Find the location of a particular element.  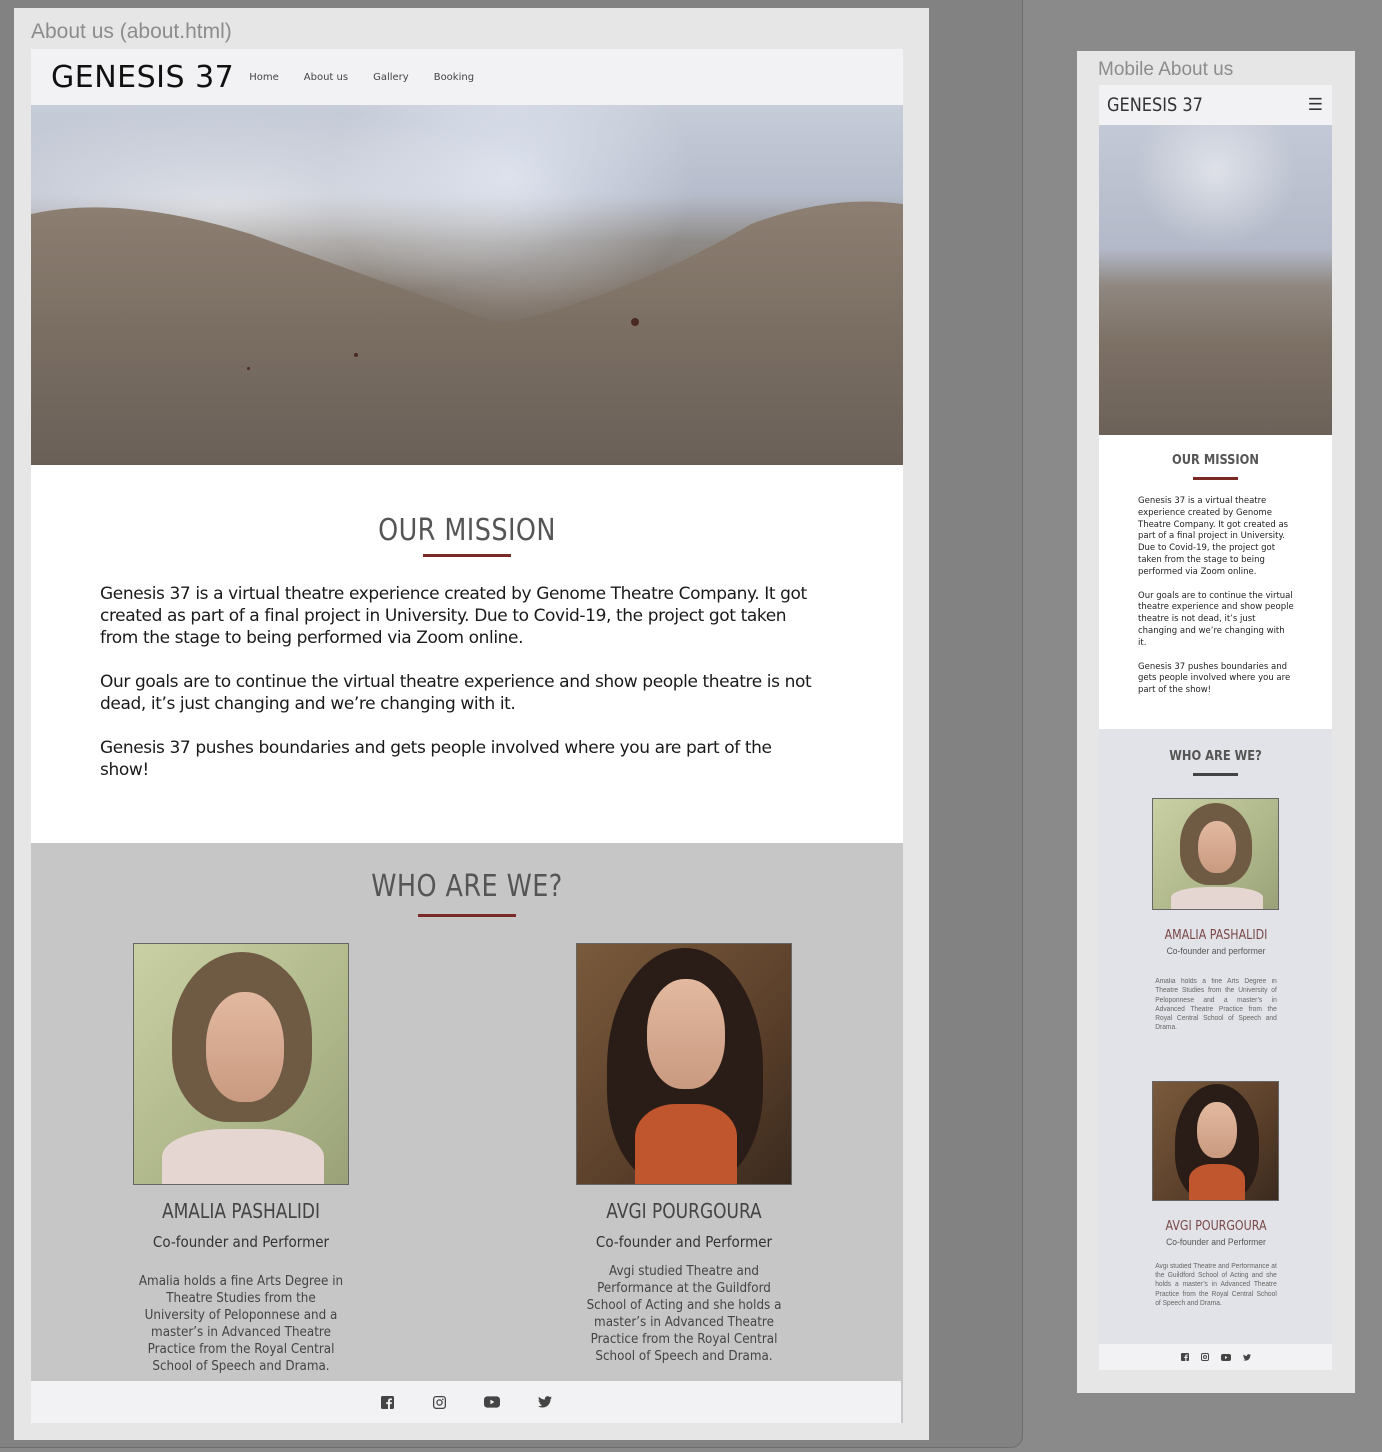

mobile-who-heading: WHO ARE WE? is located at coordinates (1215, 756).